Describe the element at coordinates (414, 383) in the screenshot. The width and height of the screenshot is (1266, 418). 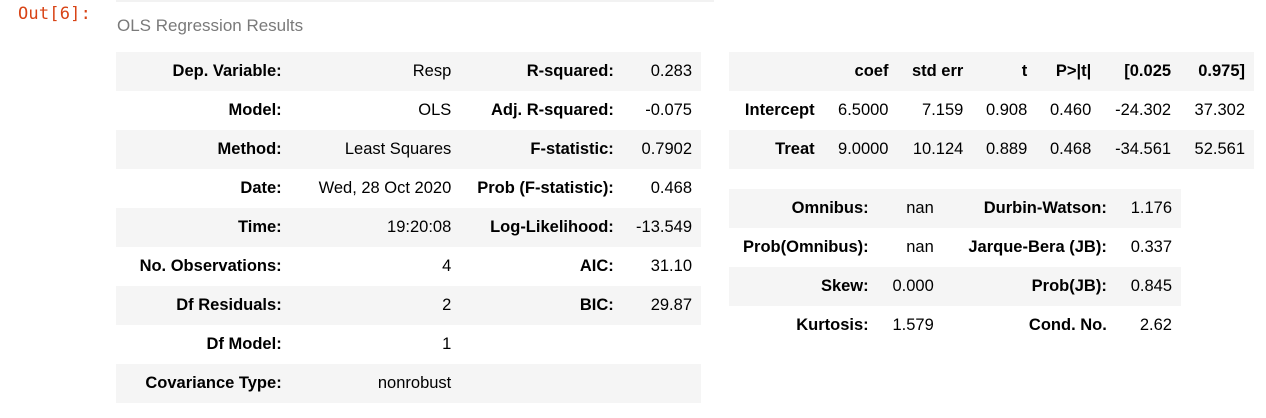
I see `stat-value: nonrobust` at that location.